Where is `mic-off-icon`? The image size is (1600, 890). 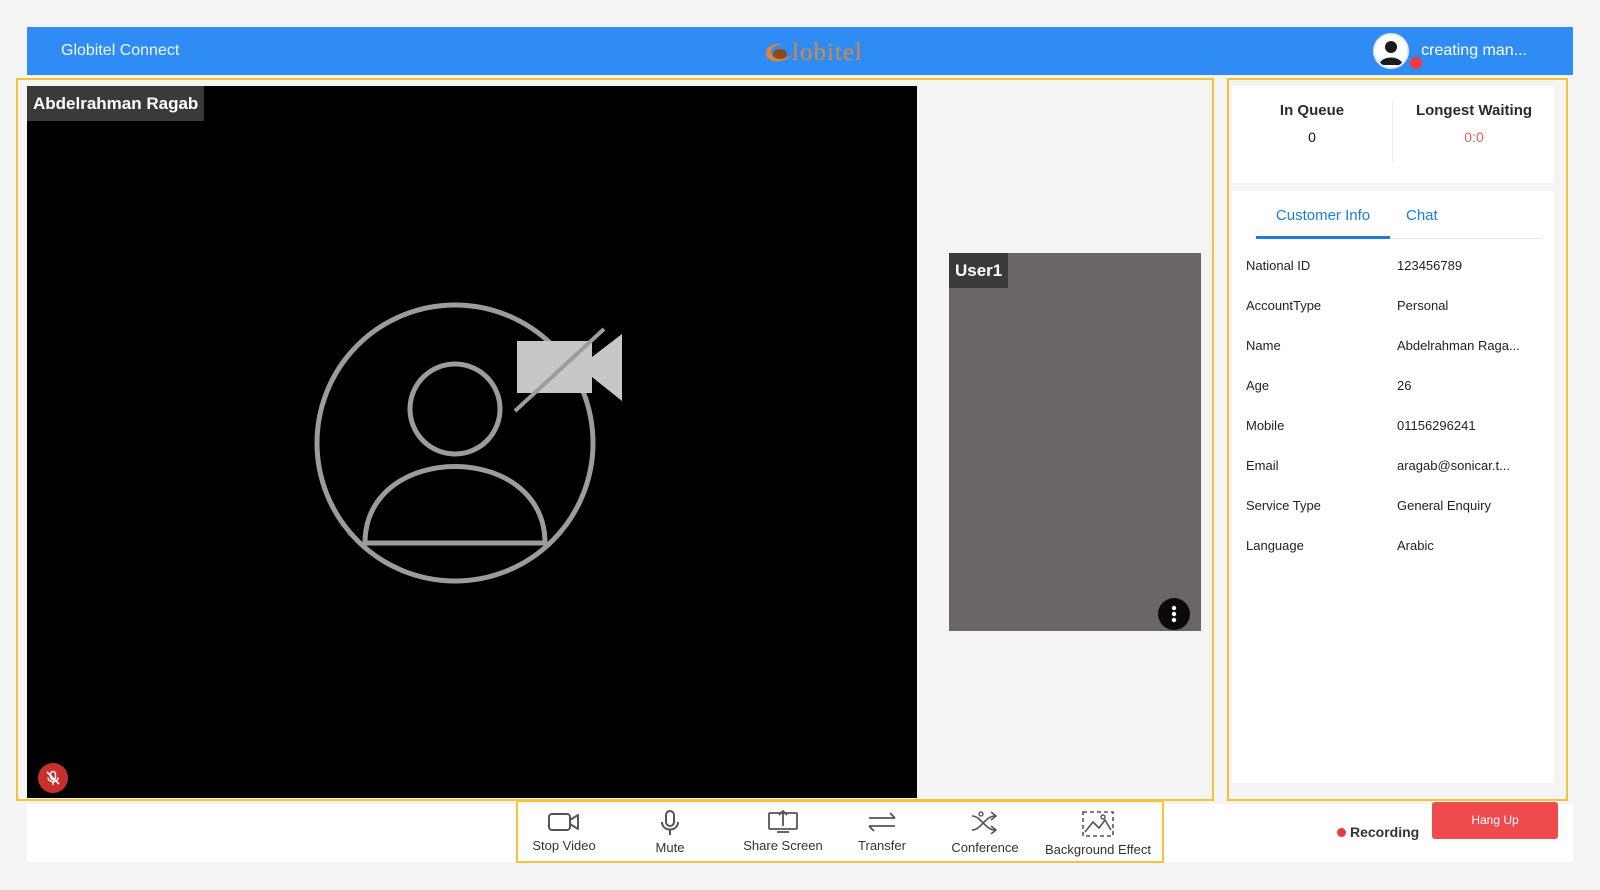 mic-off-icon is located at coordinates (53, 777).